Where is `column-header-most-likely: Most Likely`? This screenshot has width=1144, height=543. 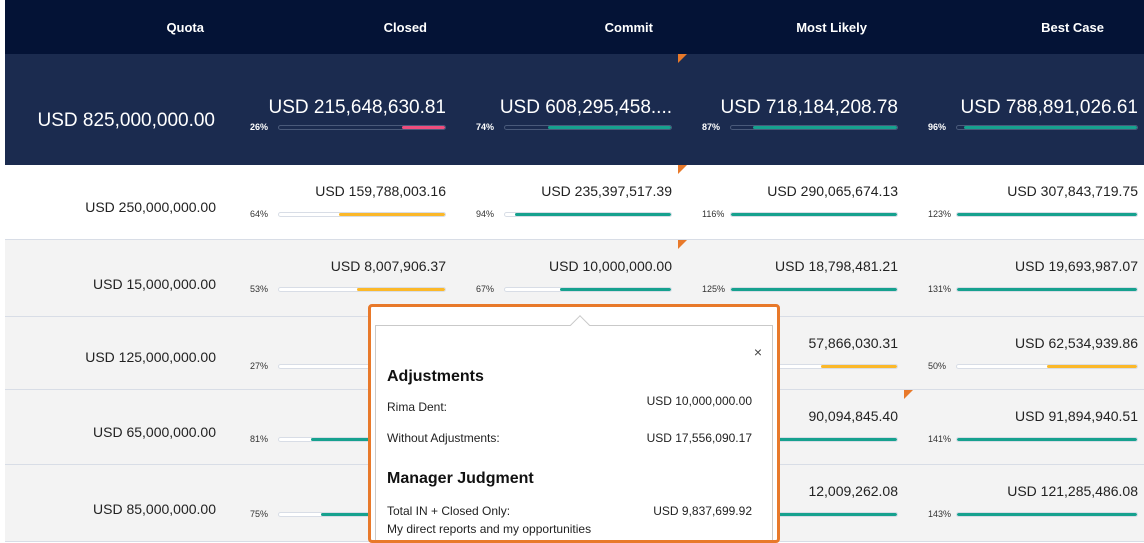
column-header-most-likely: Most Likely is located at coordinates (791, 27).